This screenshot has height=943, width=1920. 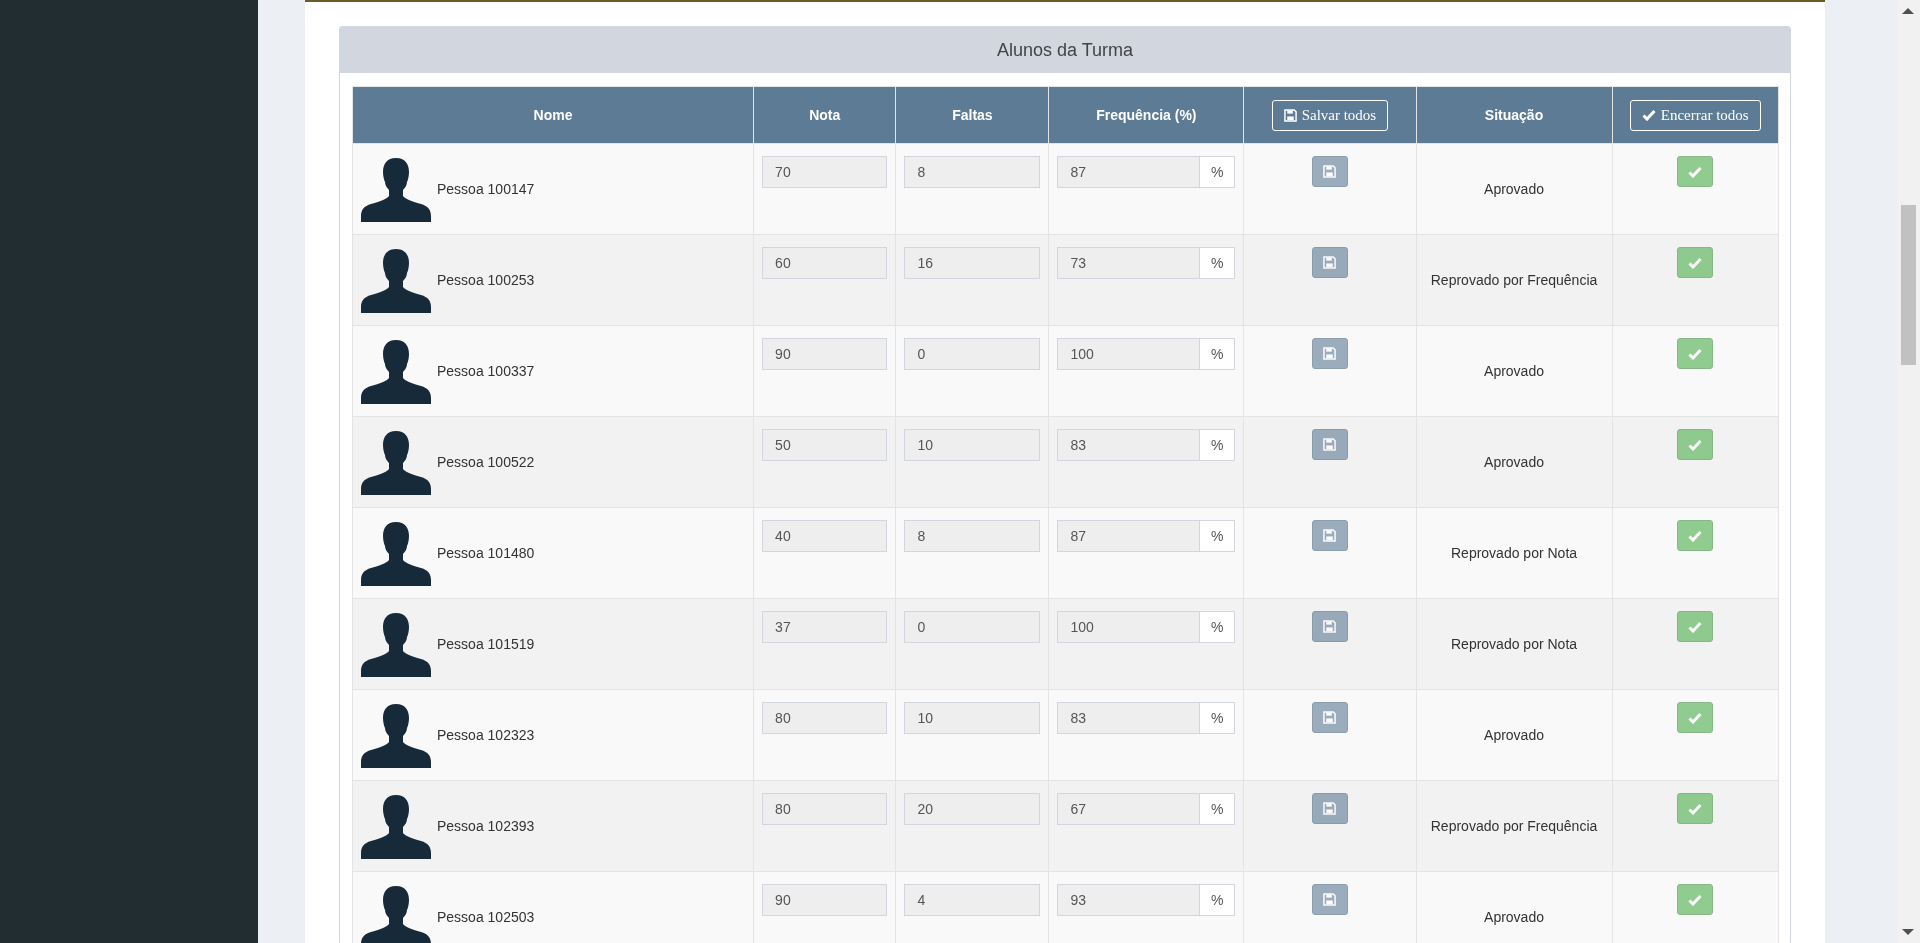 What do you see at coordinates (486, 280) in the screenshot?
I see `student-name: Pessoa 100253` at bounding box center [486, 280].